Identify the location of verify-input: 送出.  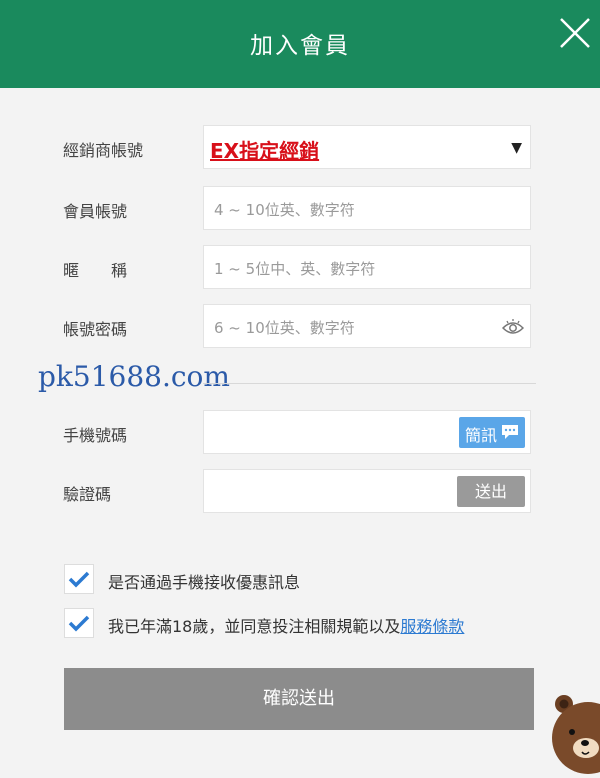
(367, 491).